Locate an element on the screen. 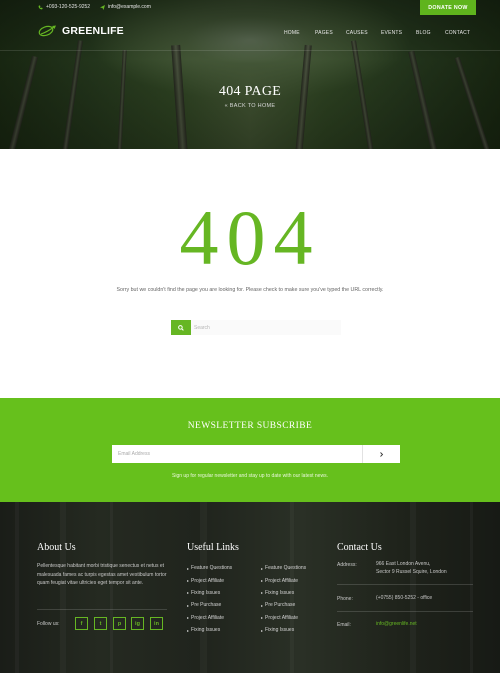 The image size is (500, 673). search-input is located at coordinates (266, 327).